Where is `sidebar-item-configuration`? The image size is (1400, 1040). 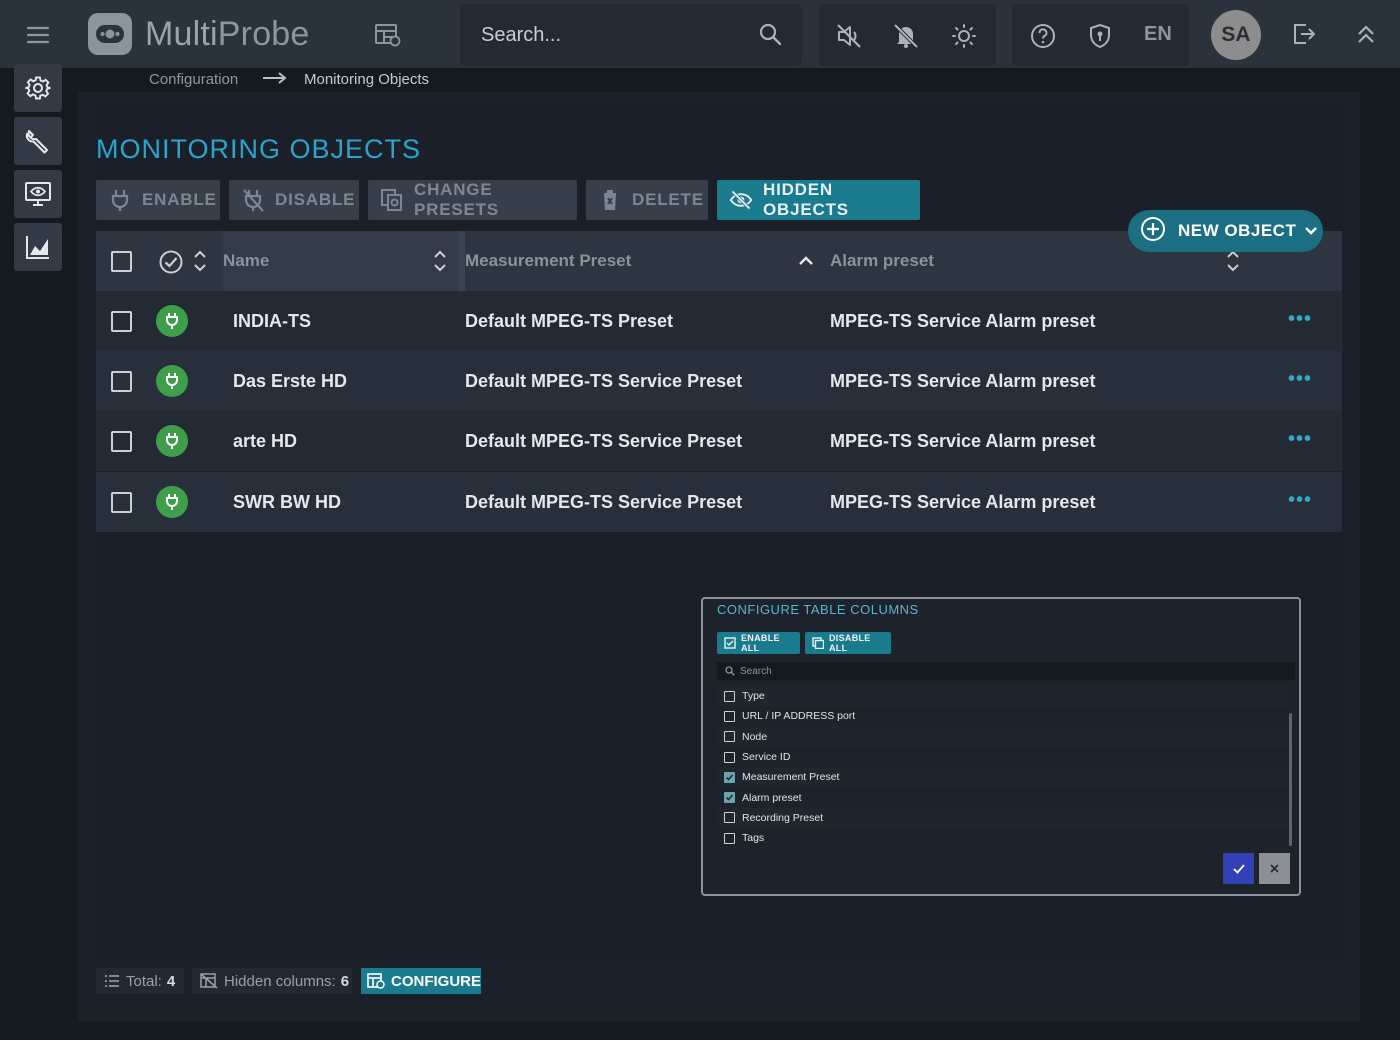
sidebar-item-configuration is located at coordinates (38, 88).